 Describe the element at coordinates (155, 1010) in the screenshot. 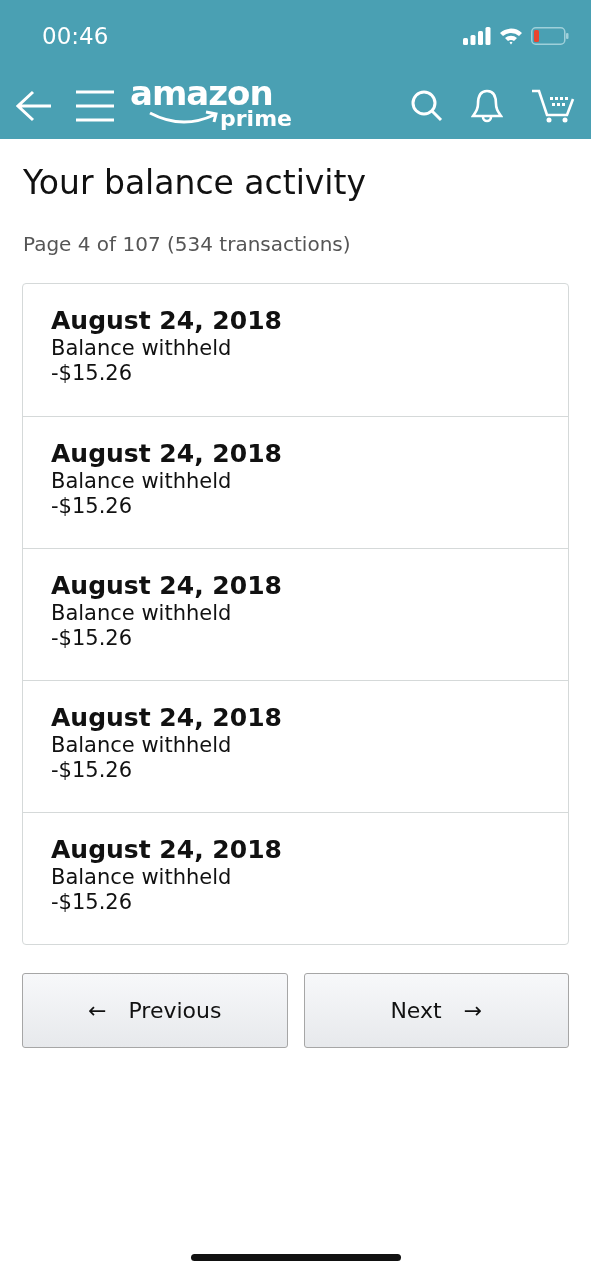

I see `previous-button: ← Previous` at that location.